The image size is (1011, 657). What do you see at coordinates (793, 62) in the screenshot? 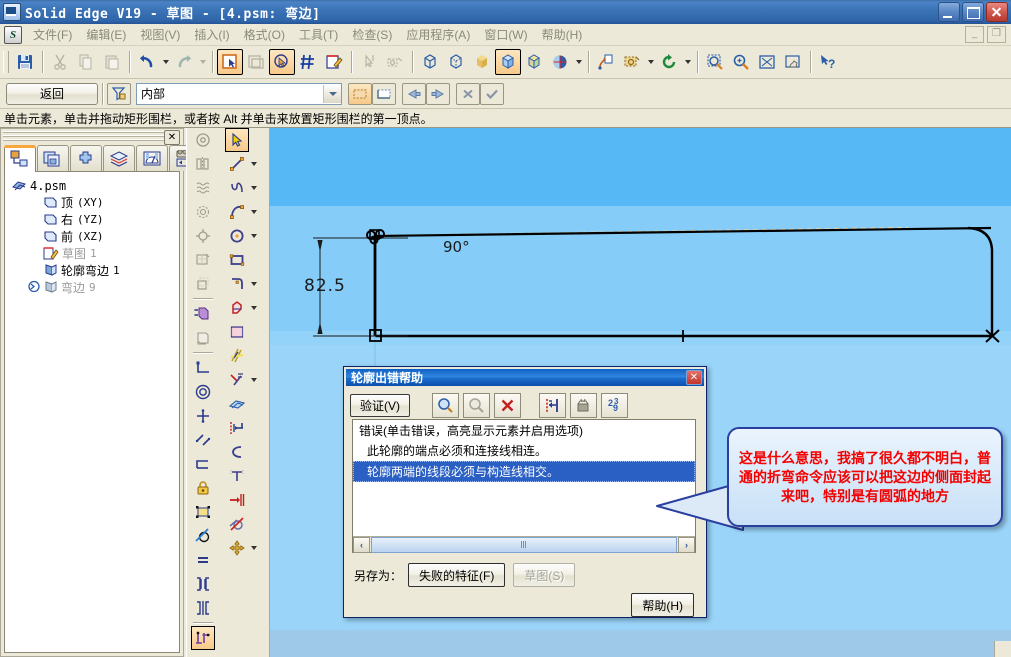
I see `pan-icon` at bounding box center [793, 62].